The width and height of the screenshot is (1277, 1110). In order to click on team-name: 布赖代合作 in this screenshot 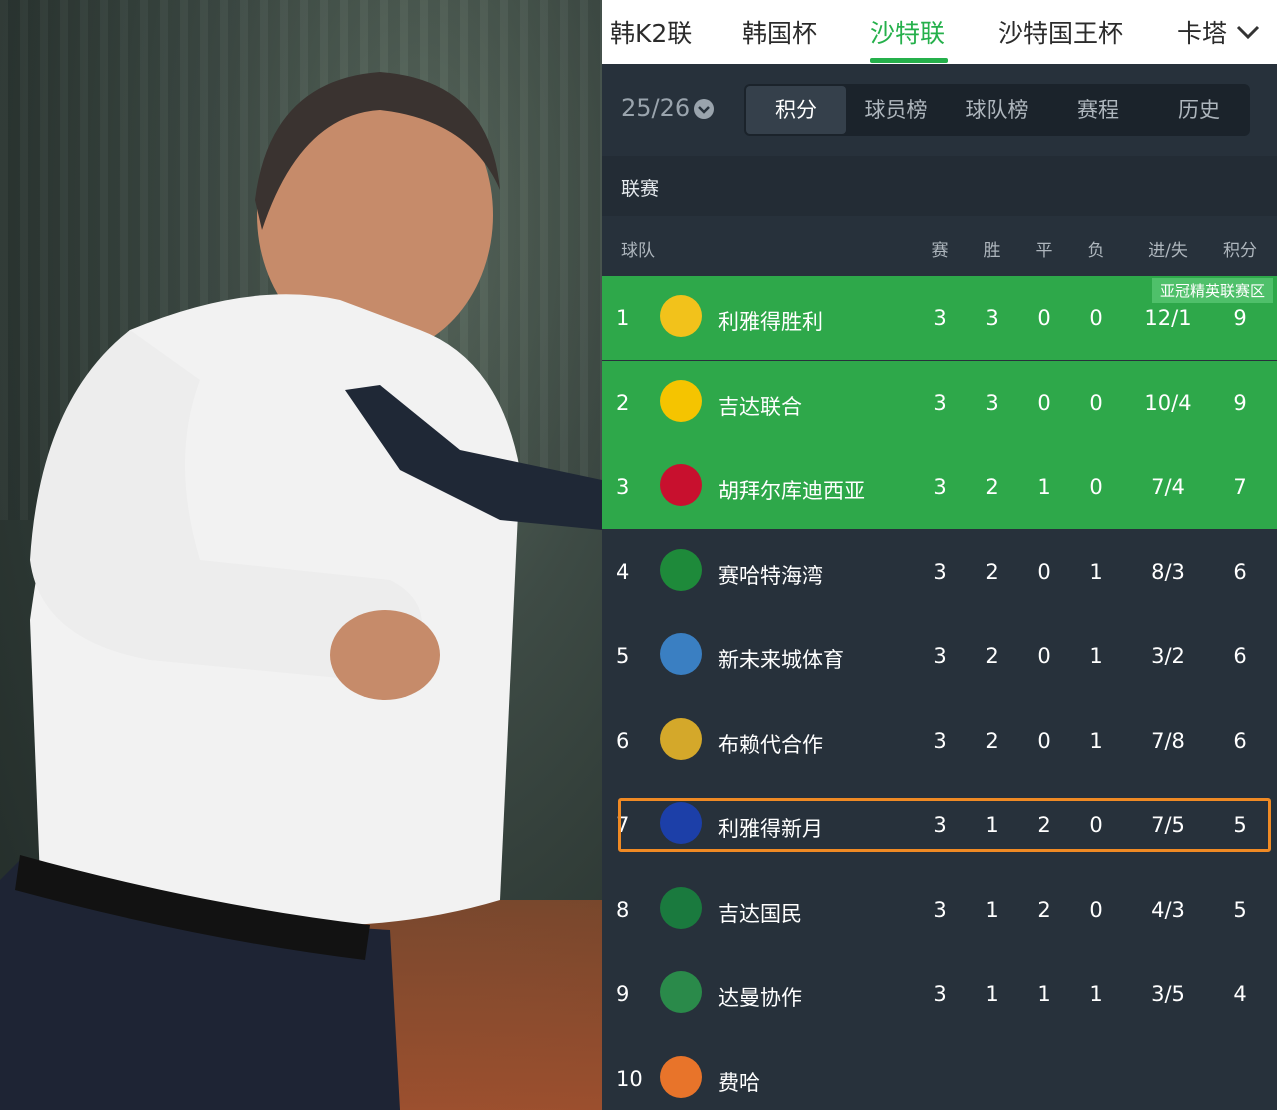, I will do `click(770, 744)`.